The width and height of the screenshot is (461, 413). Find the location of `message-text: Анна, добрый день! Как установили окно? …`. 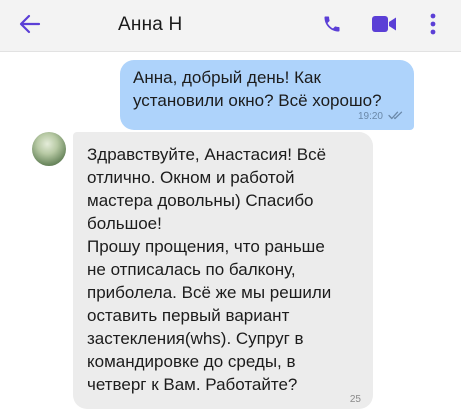

message-text: Анна, добрый день! Как установили окно? … is located at coordinates (257, 89).